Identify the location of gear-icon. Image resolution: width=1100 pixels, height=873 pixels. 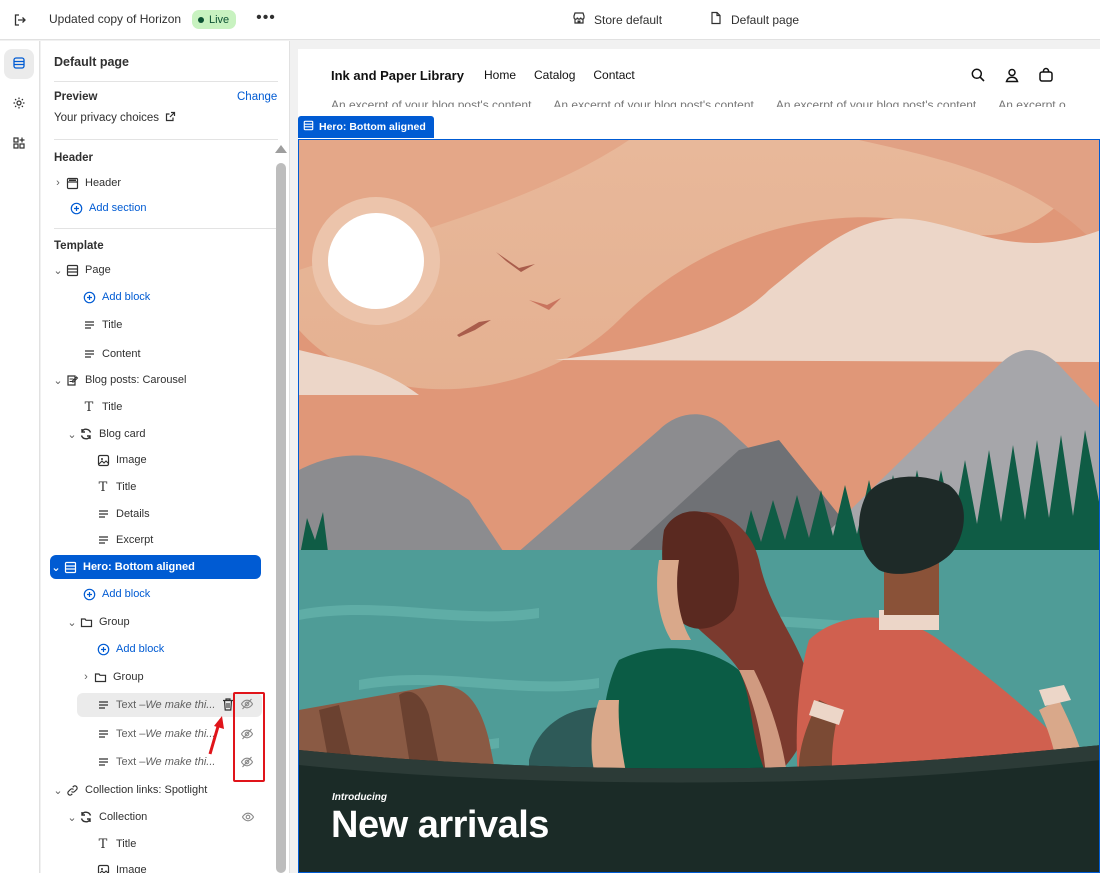
(19, 104).